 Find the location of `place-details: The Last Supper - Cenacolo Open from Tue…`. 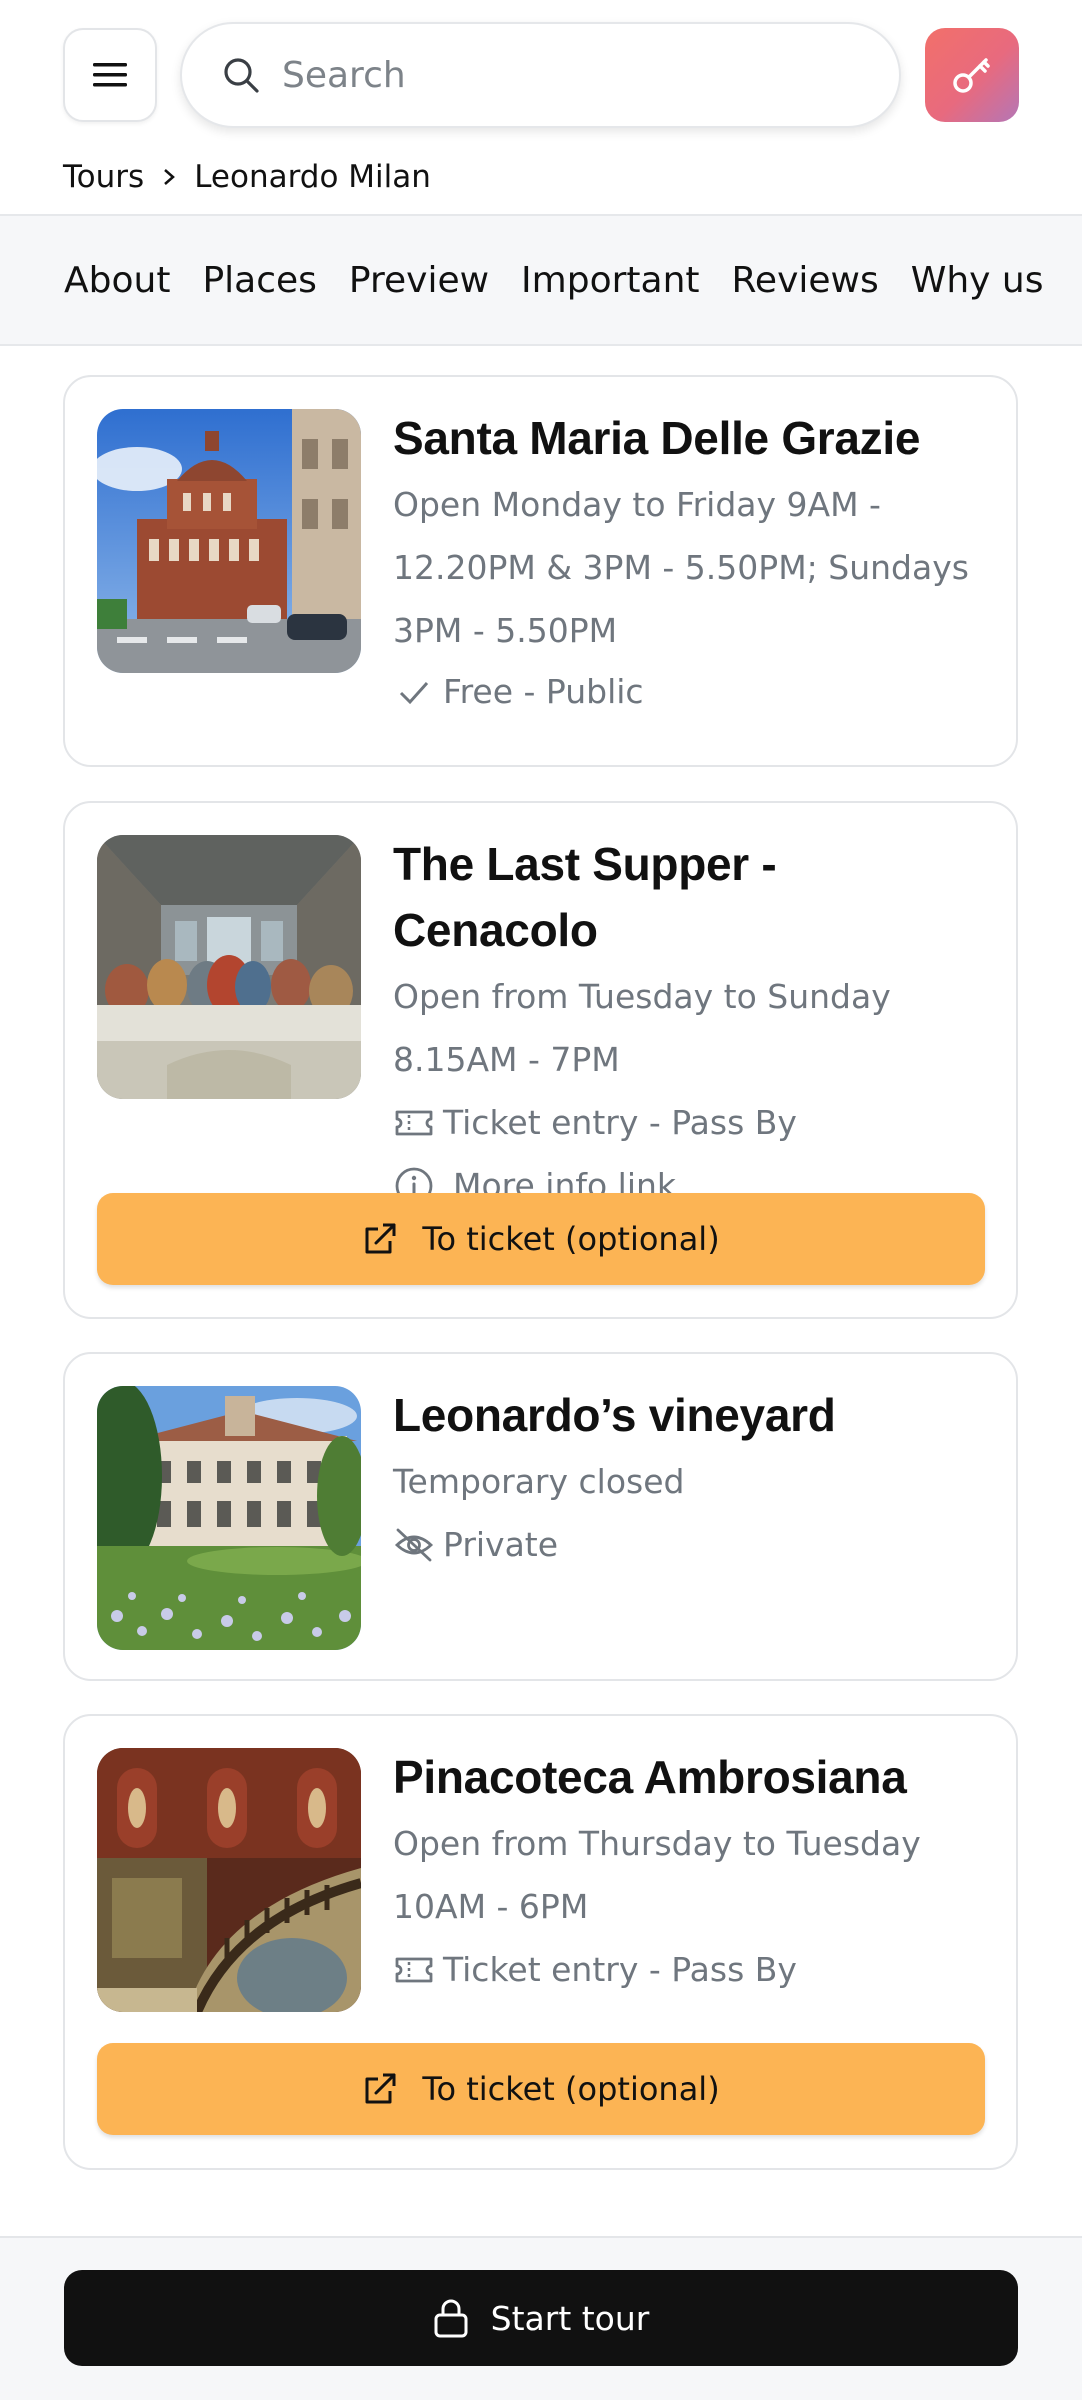

place-details: The Last Supper - Cenacolo Open from Tue… is located at coordinates (693, 1024).